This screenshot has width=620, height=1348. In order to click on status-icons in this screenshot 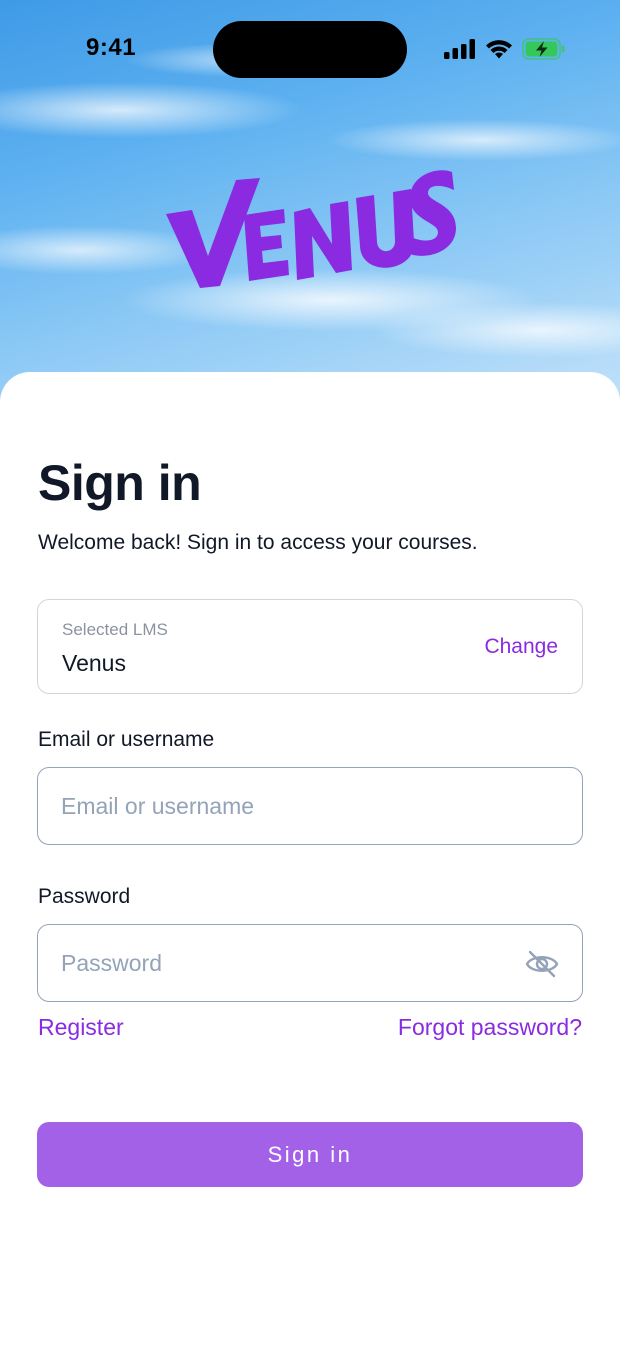, I will do `click(505, 51)`.